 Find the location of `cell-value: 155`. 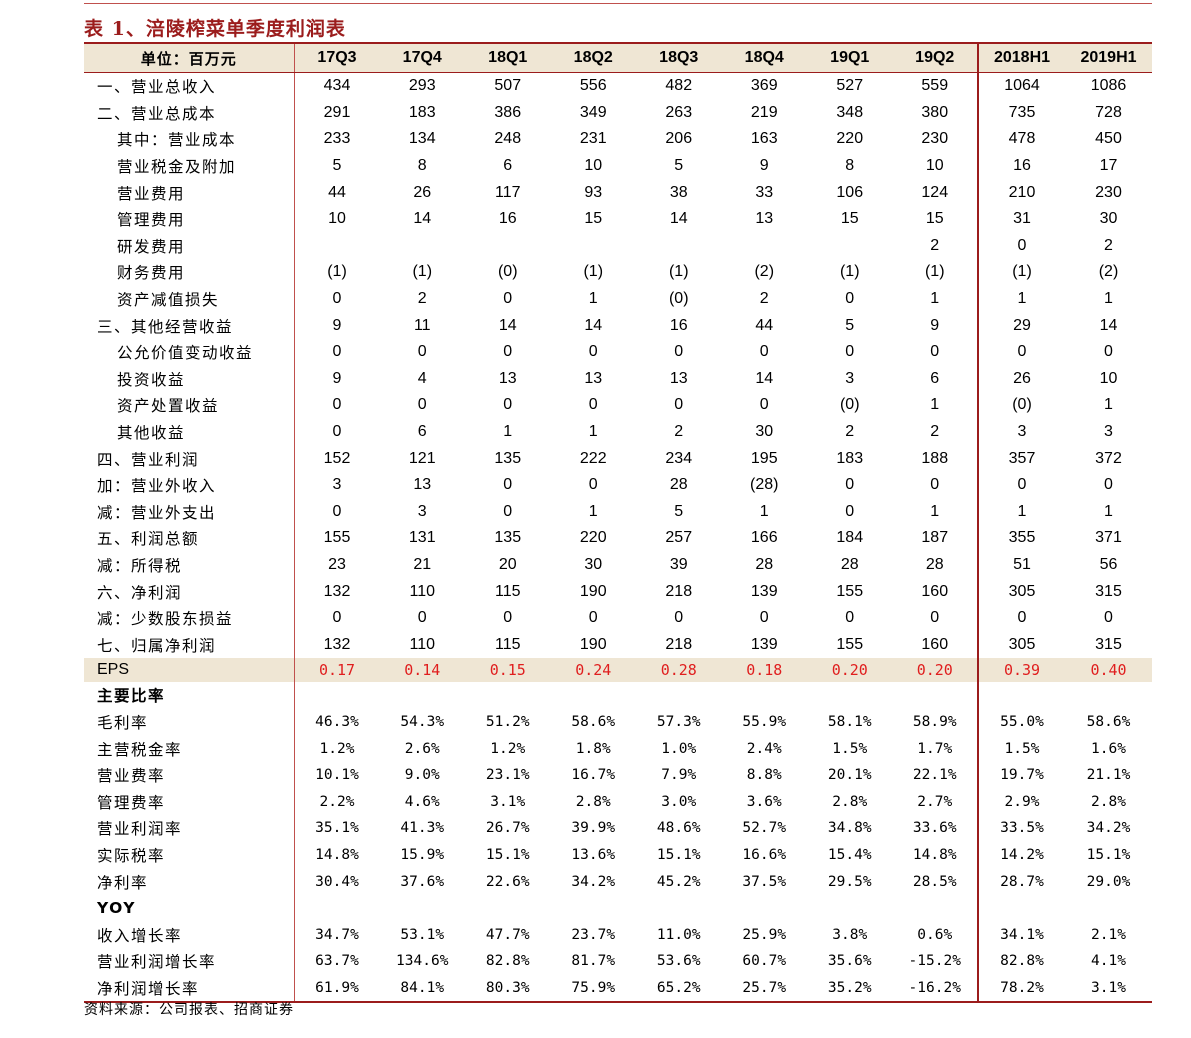

cell-value: 155 is located at coordinates (850, 591).